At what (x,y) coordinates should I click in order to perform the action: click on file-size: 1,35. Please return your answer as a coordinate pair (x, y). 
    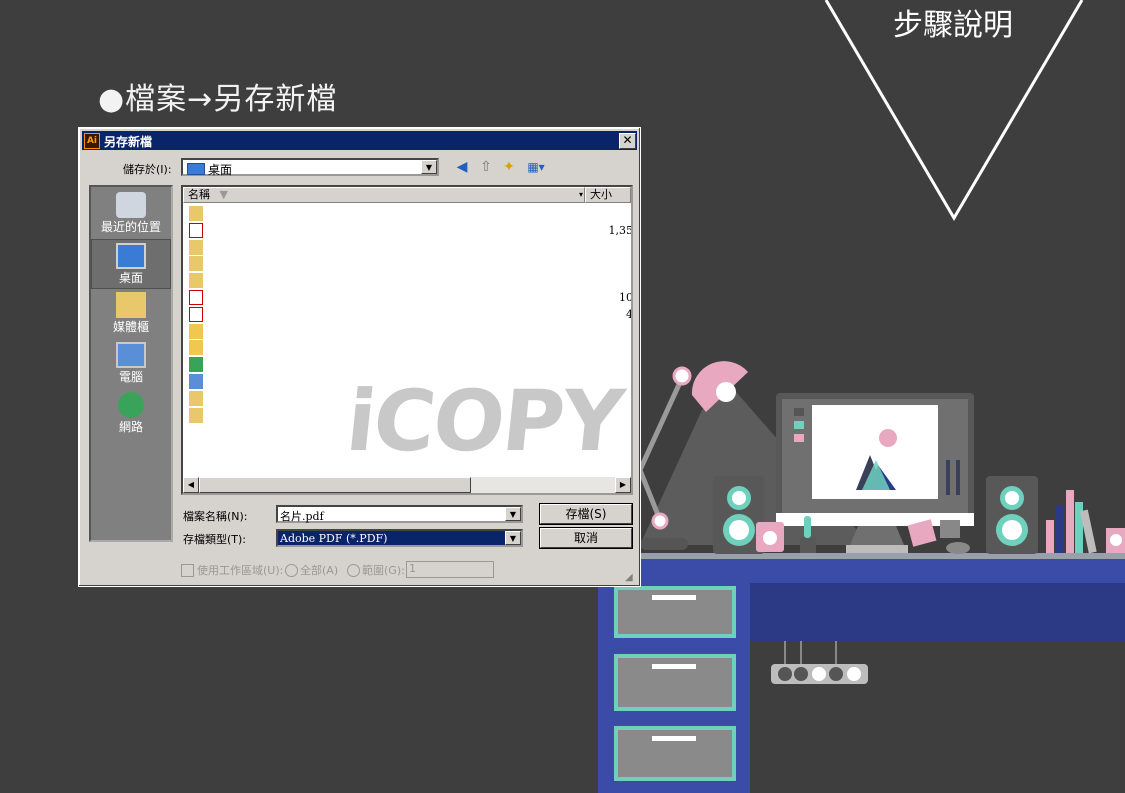
    Looking at the image, I should click on (620, 230).